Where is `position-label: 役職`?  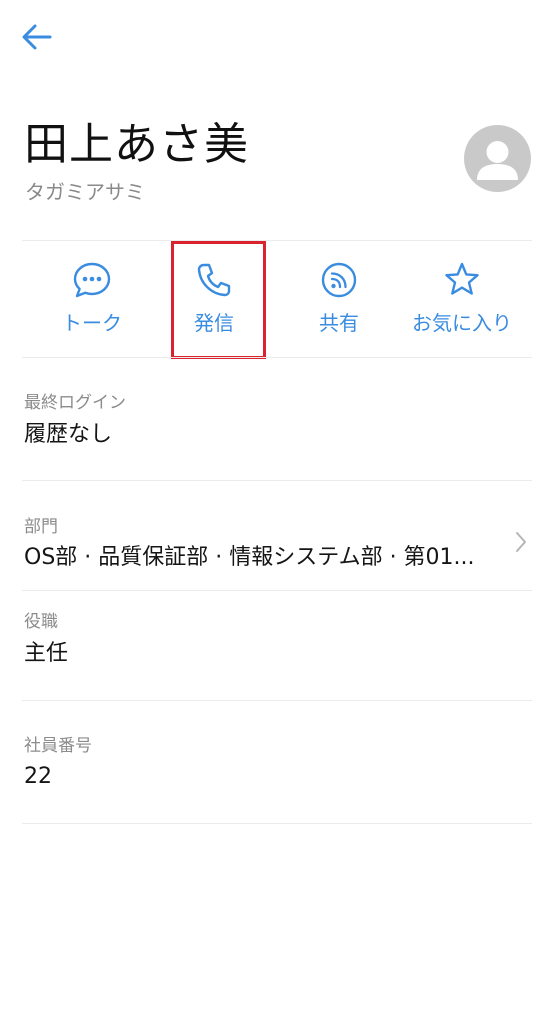
position-label: 役職 is located at coordinates (41, 622).